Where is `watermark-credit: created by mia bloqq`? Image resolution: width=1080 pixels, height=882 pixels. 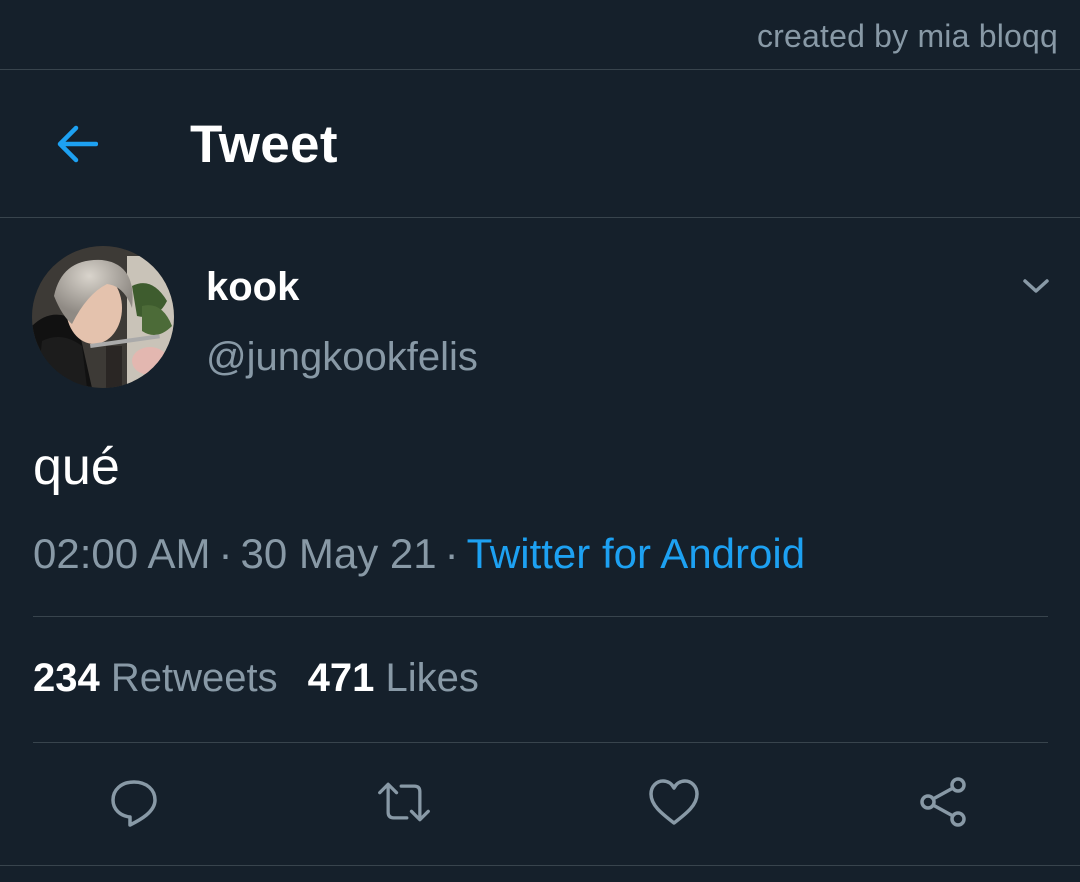 watermark-credit: created by mia bloqq is located at coordinates (907, 36).